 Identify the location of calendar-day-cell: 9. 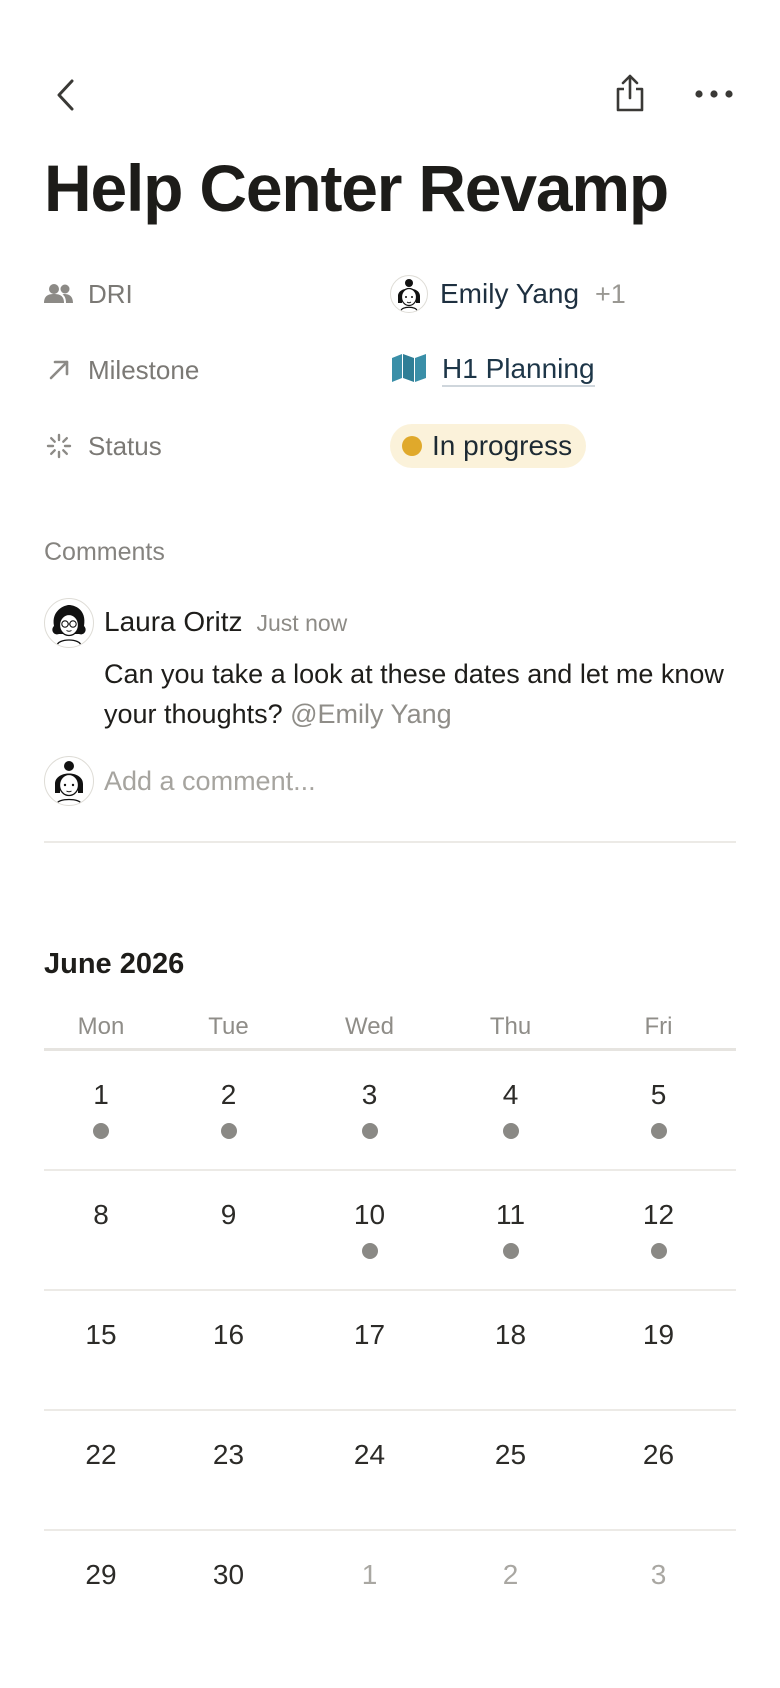
(228, 1230).